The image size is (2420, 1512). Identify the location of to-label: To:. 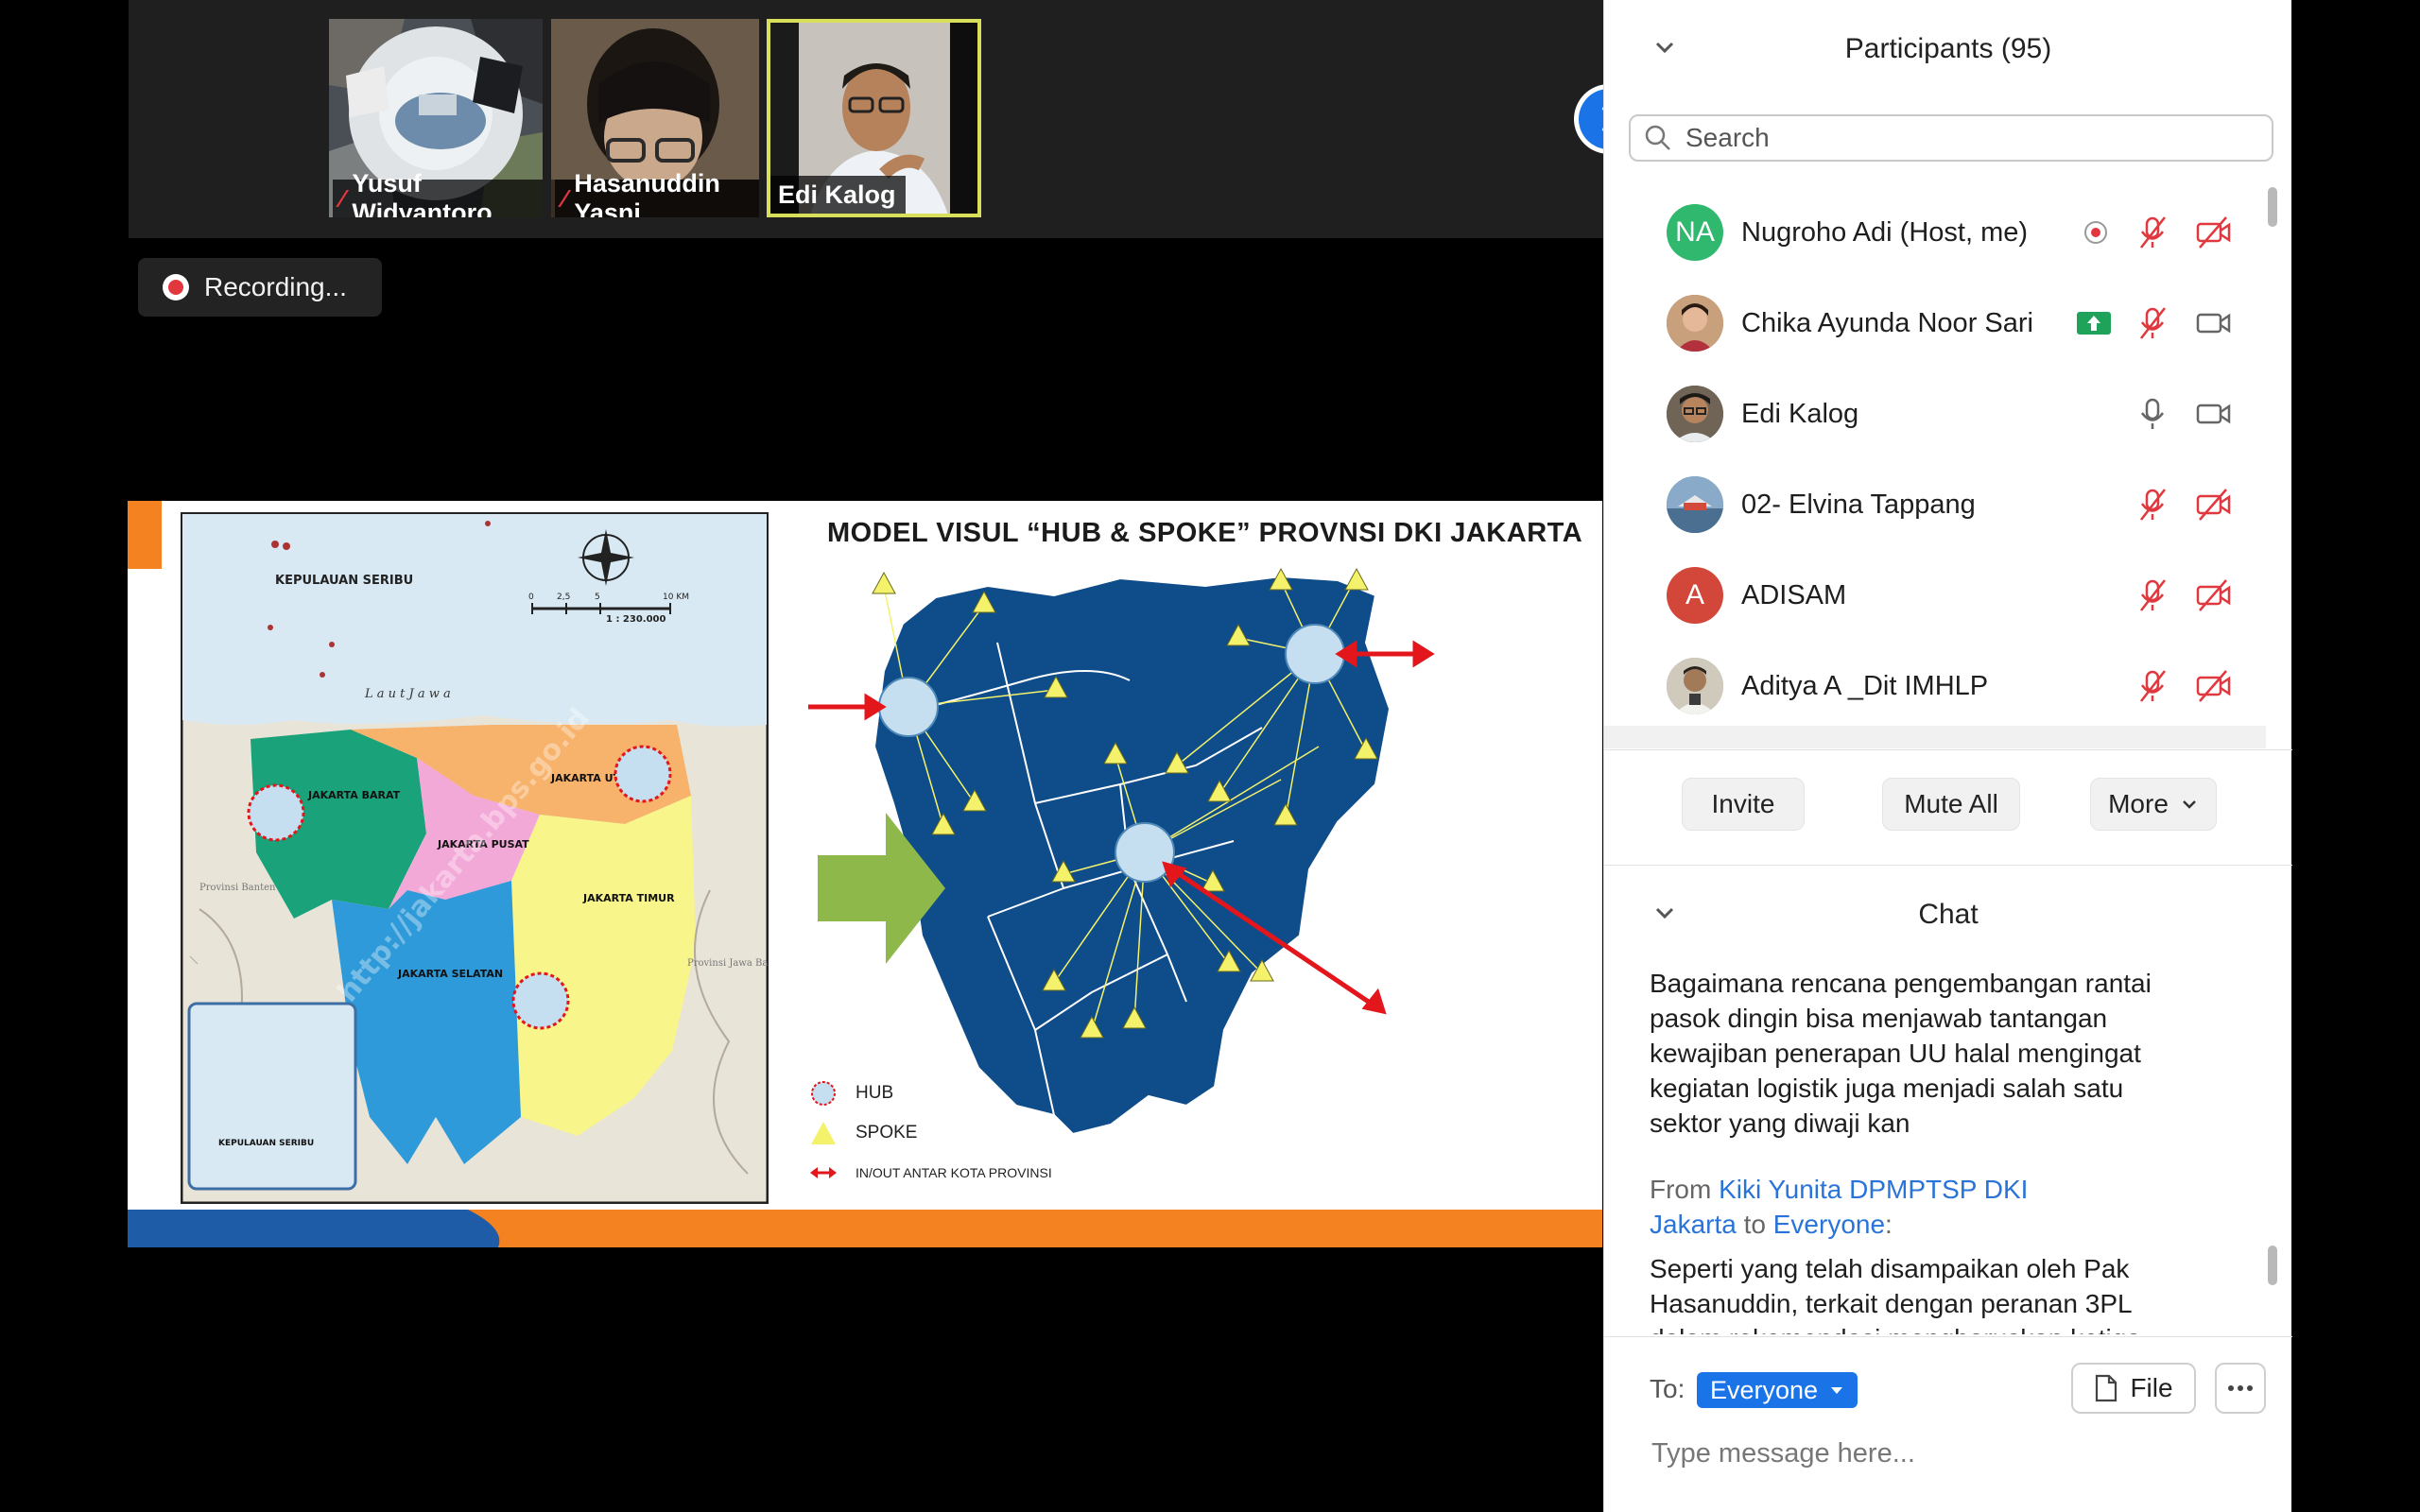
(1667, 1388).